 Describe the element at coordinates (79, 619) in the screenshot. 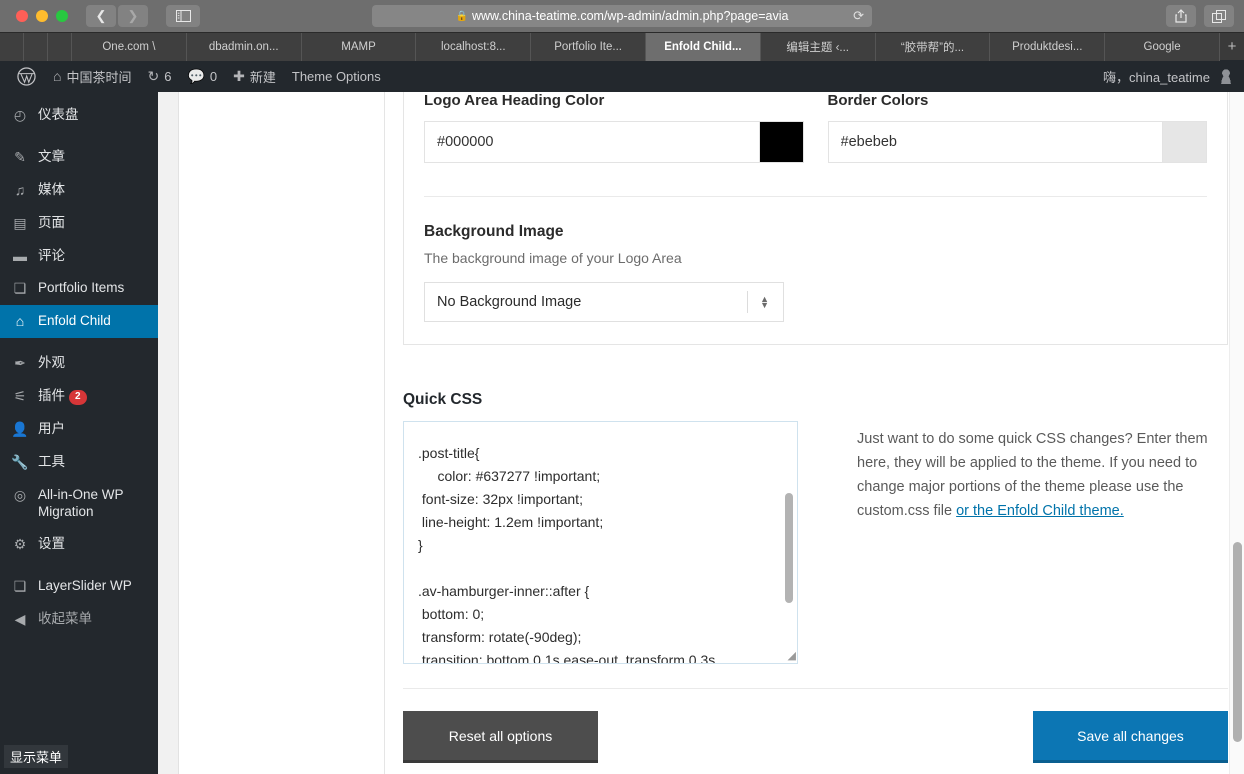

I see `sidebar-item-collapse-menu: ◀ 收起菜单` at that location.